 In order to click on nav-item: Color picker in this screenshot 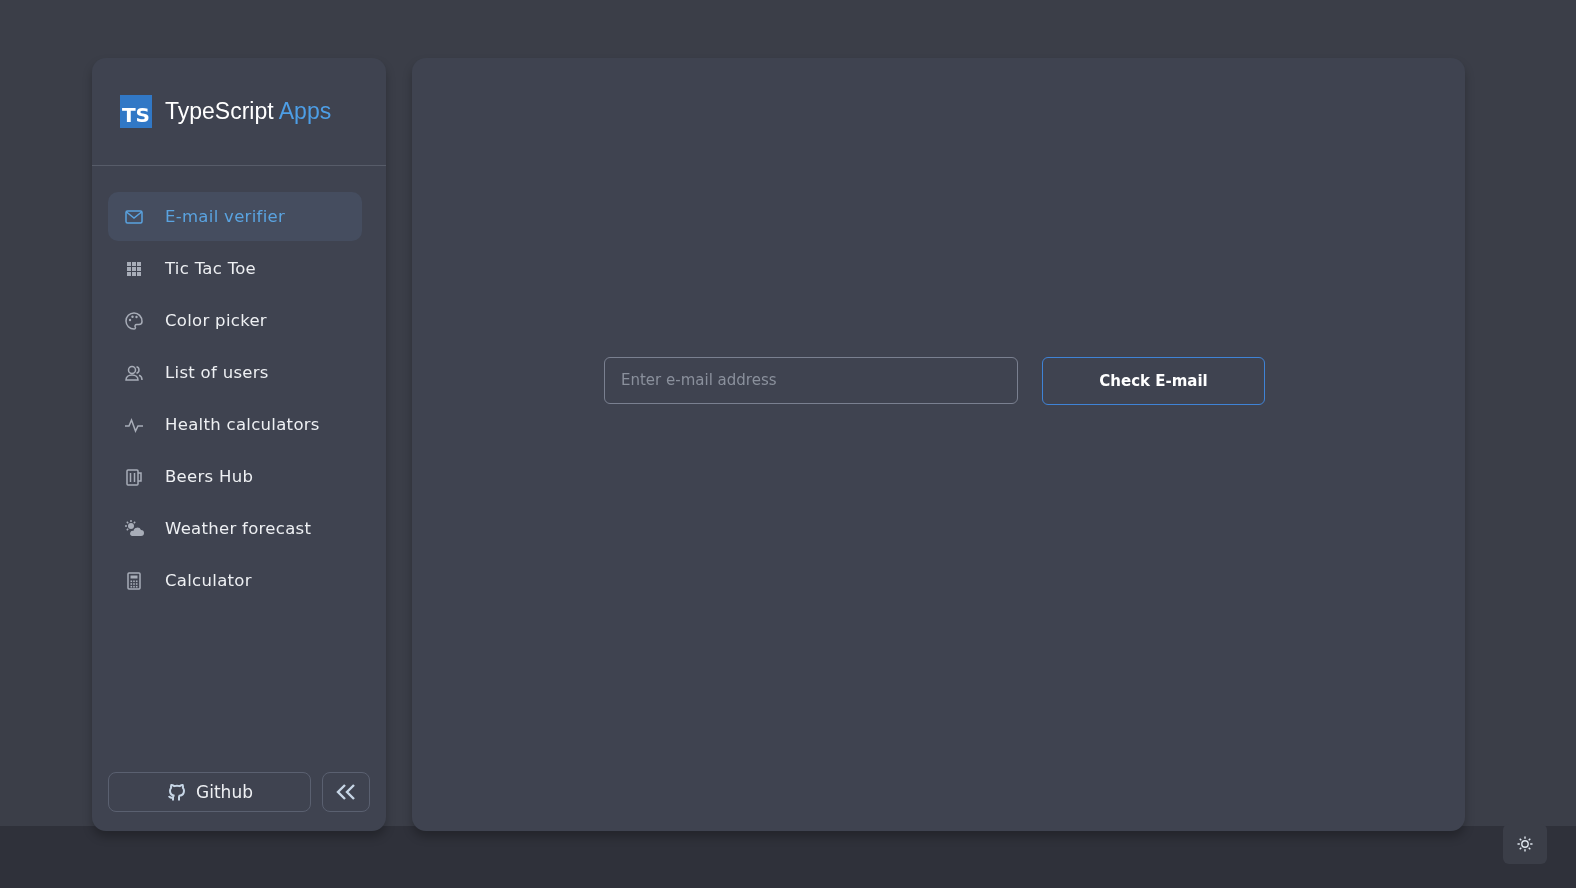, I will do `click(235, 320)`.